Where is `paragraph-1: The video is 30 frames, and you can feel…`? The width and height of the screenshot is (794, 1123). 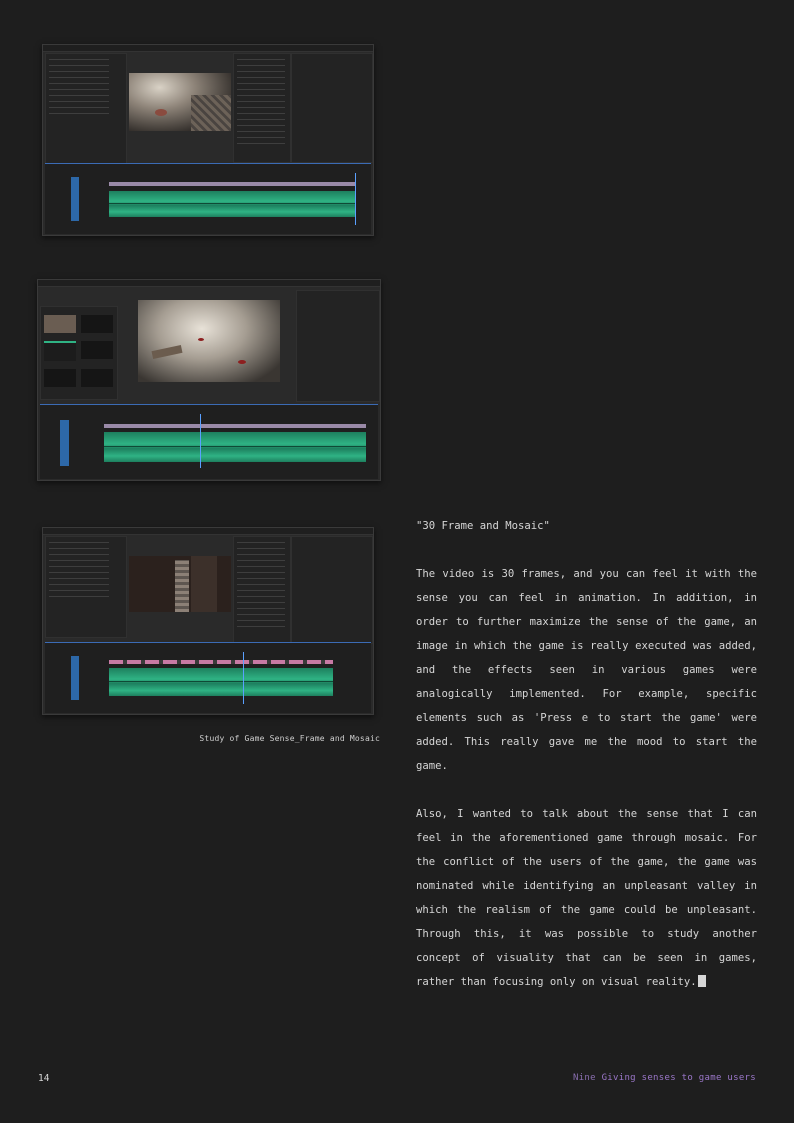 paragraph-1: The video is 30 frames, and you can feel… is located at coordinates (586, 670).